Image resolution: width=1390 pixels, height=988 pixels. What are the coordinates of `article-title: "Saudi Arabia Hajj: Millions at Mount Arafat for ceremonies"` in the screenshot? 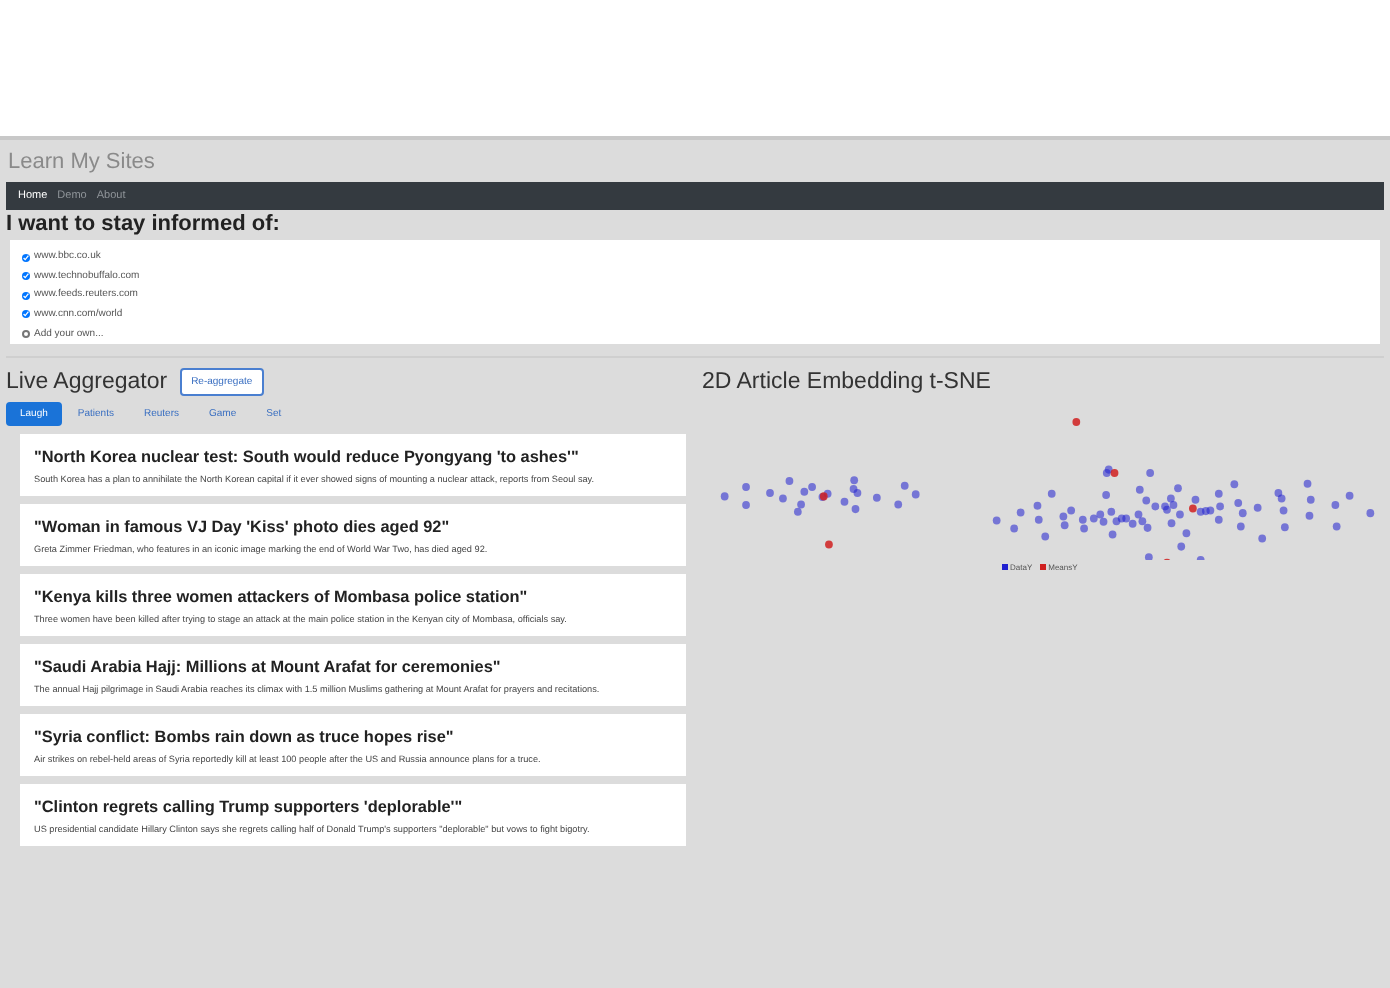 It's located at (355, 667).